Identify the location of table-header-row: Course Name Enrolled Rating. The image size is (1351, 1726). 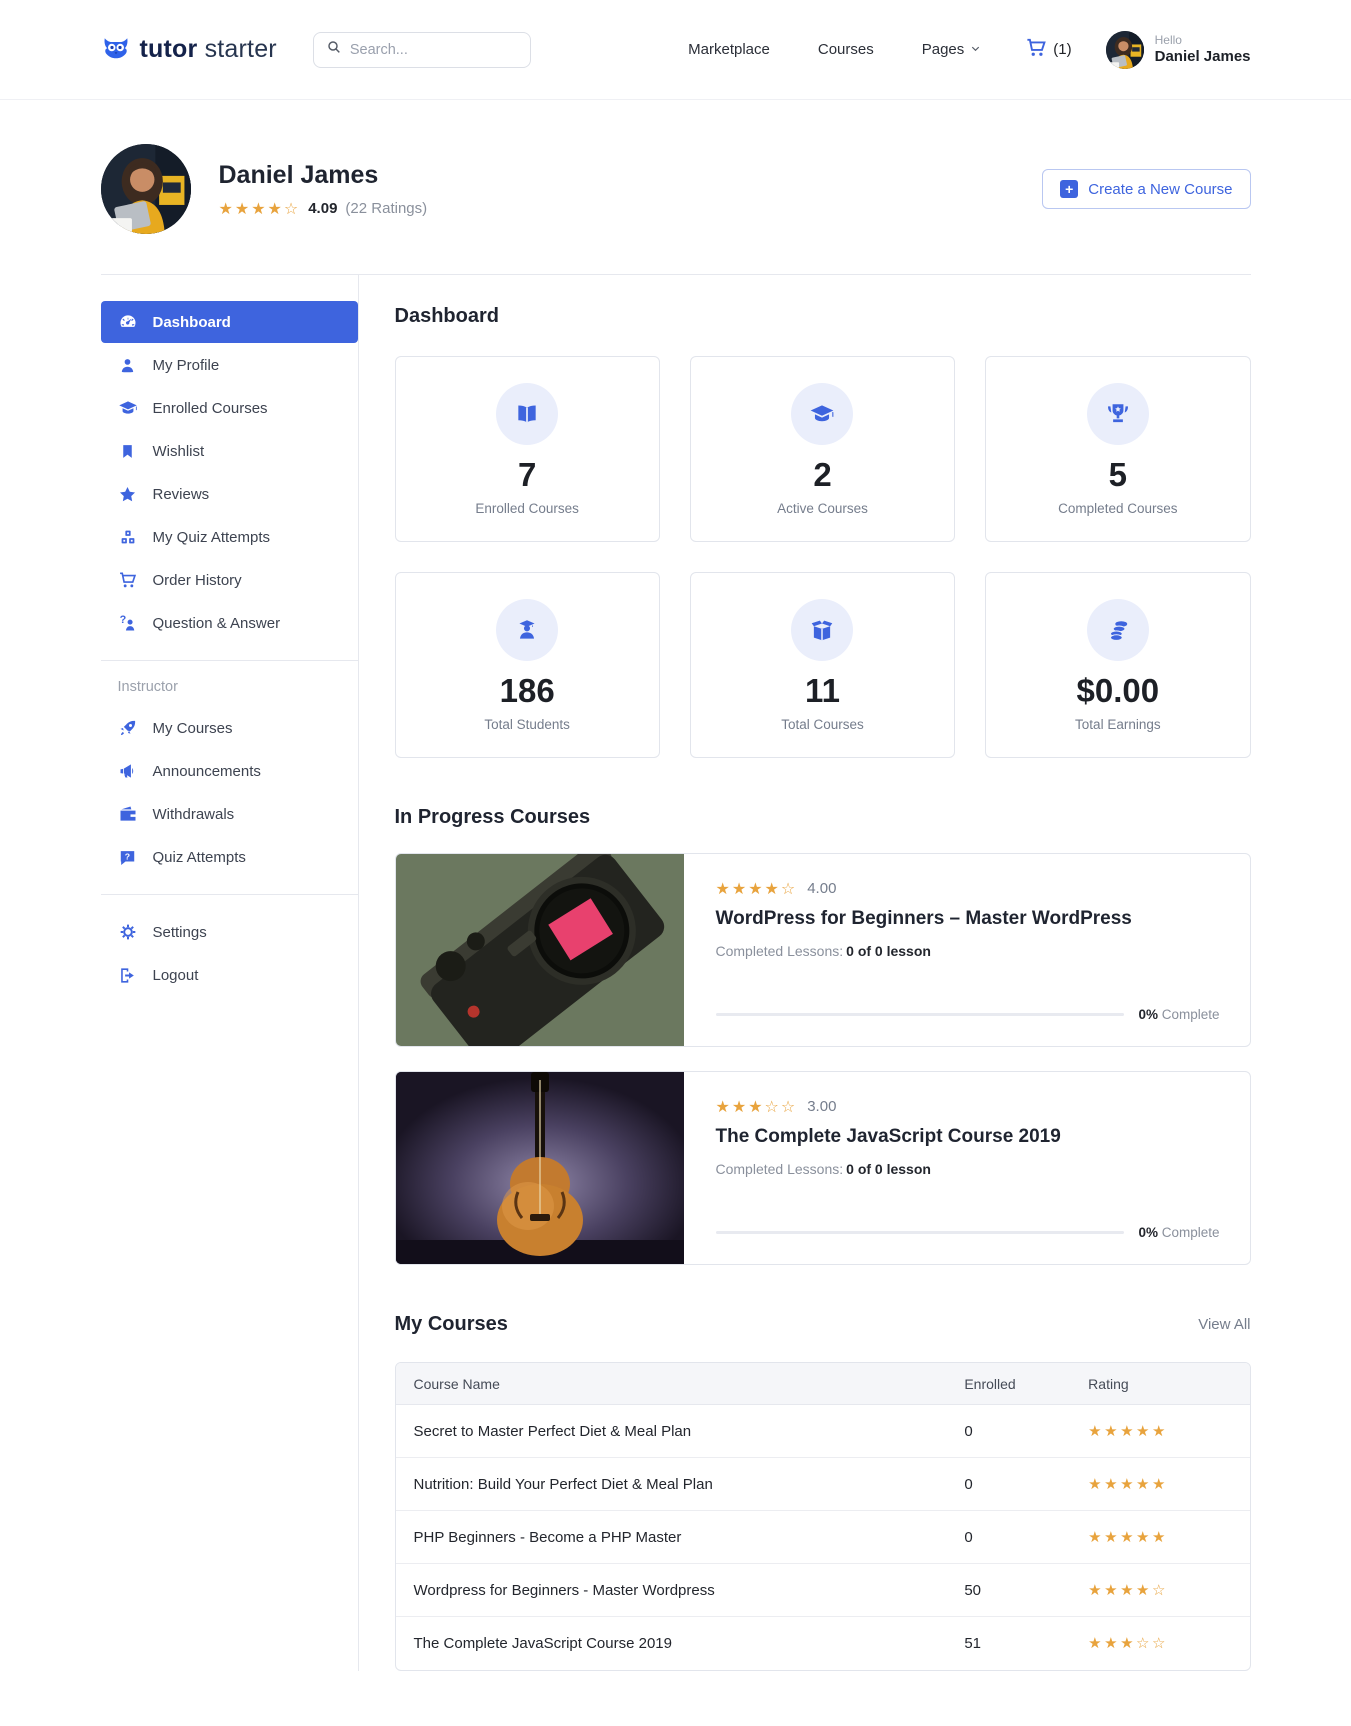
(822, 1384).